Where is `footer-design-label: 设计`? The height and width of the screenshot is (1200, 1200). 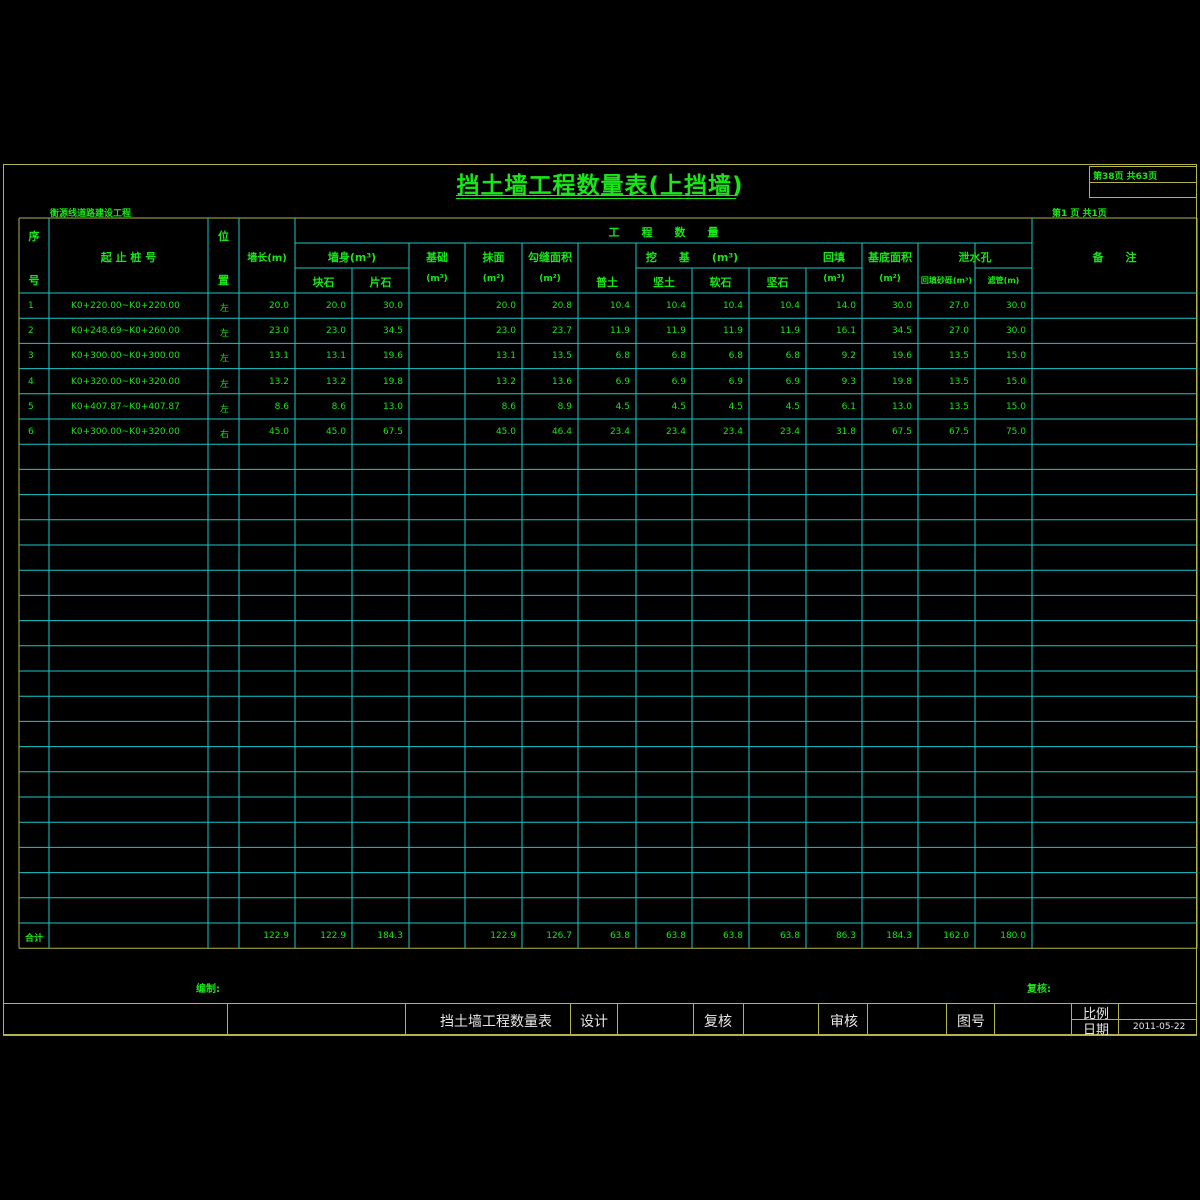 footer-design-label: 设计 is located at coordinates (594, 1022).